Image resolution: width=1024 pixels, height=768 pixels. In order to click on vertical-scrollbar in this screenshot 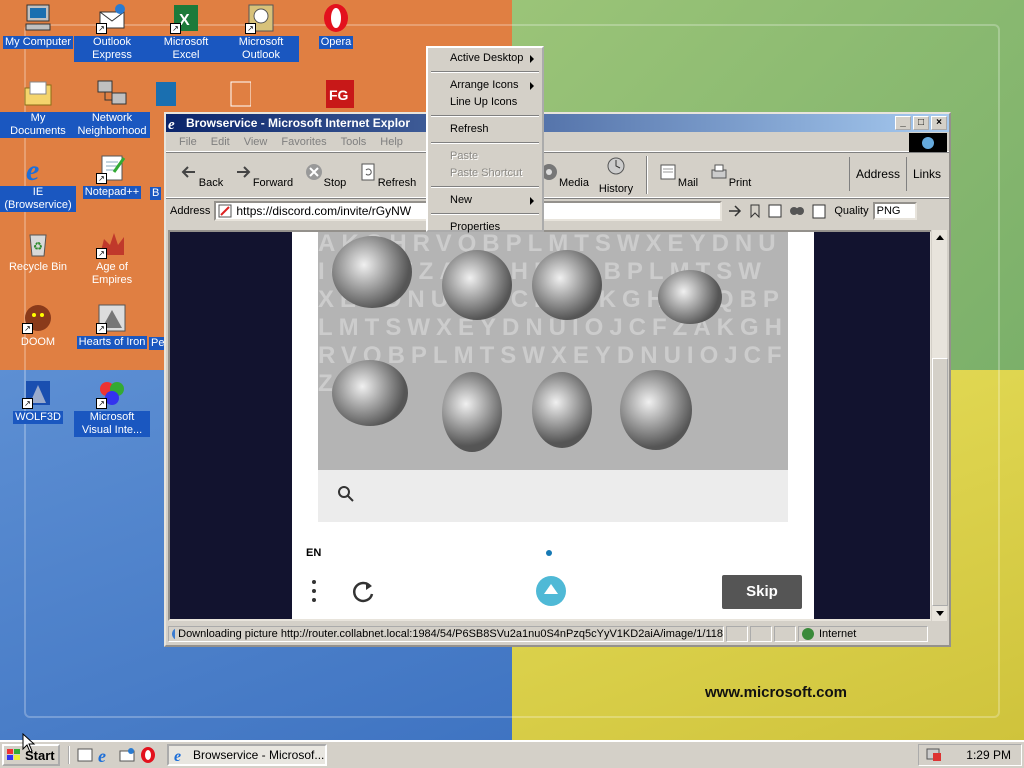, I will do `click(939, 425)`.